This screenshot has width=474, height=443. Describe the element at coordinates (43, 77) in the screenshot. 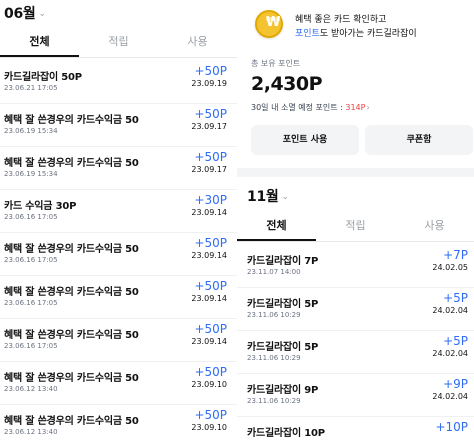

I see `item-title: 카드길라잡이 50P` at that location.